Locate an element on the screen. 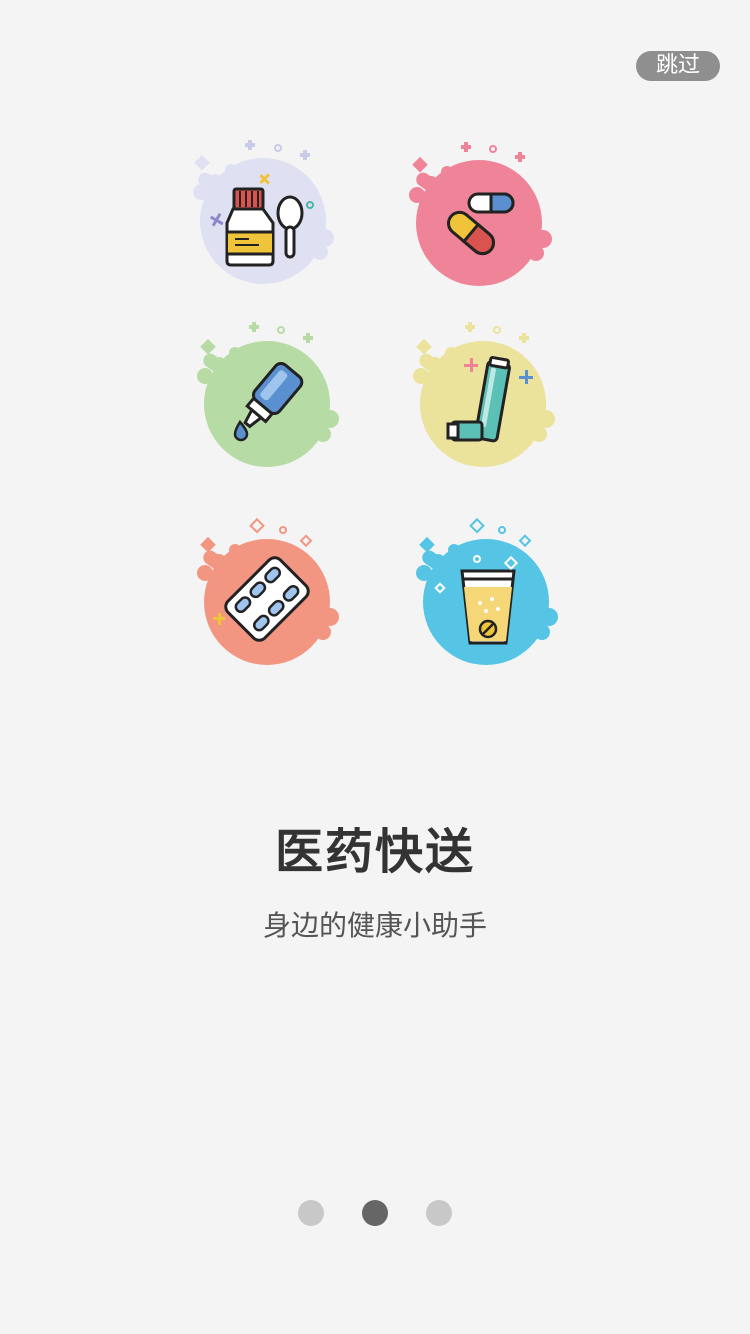 This screenshot has height=1334, width=750. tile-syrup is located at coordinates (265, 215).